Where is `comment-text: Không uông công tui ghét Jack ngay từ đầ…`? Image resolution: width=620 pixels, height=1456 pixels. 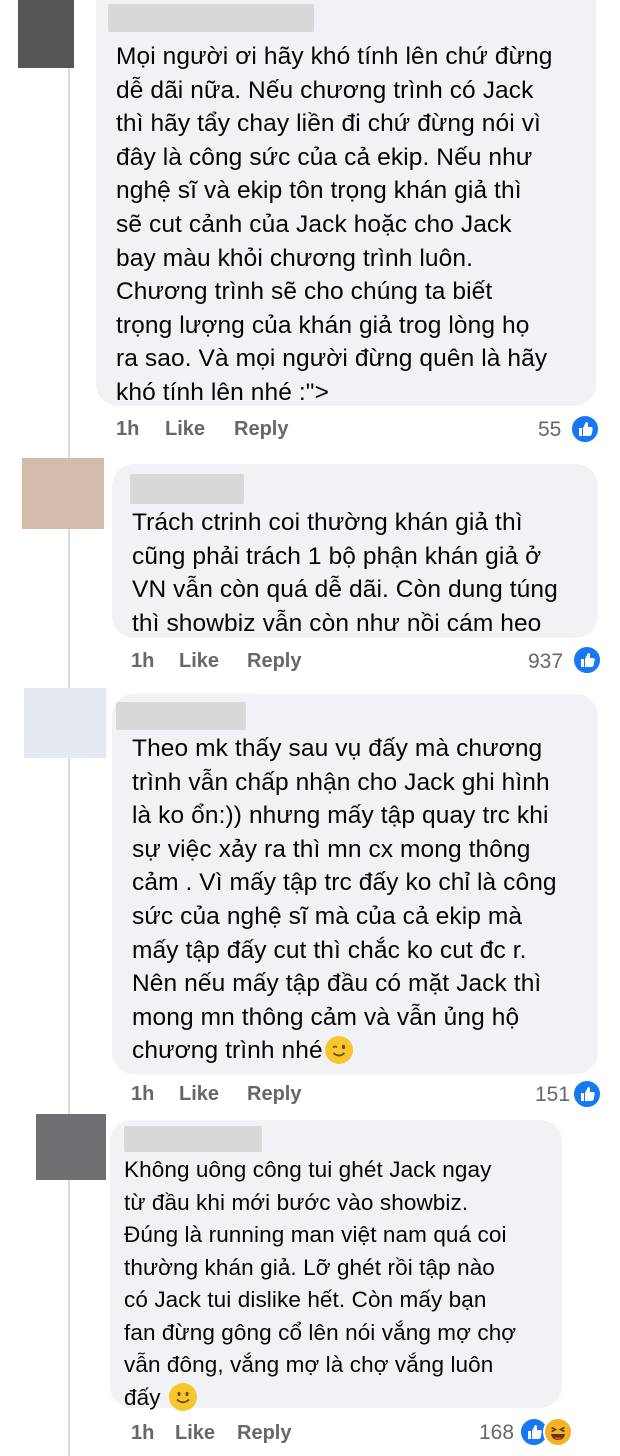
comment-text: Không uông công tui ghét Jack ngay từ đầ… is located at coordinates (342, 1284).